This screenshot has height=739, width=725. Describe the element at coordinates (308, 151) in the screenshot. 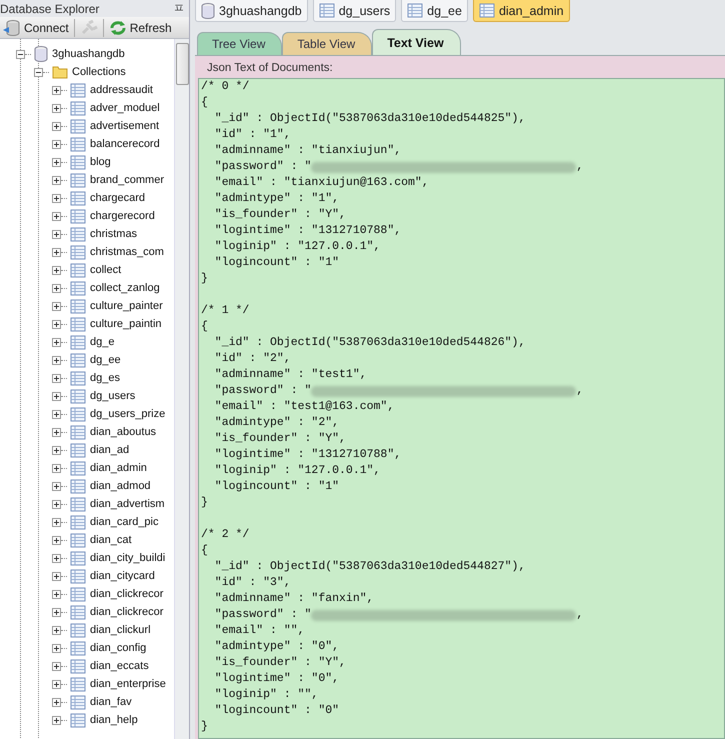

I see `code-line: "adminname" : "tianxiujun",` at that location.